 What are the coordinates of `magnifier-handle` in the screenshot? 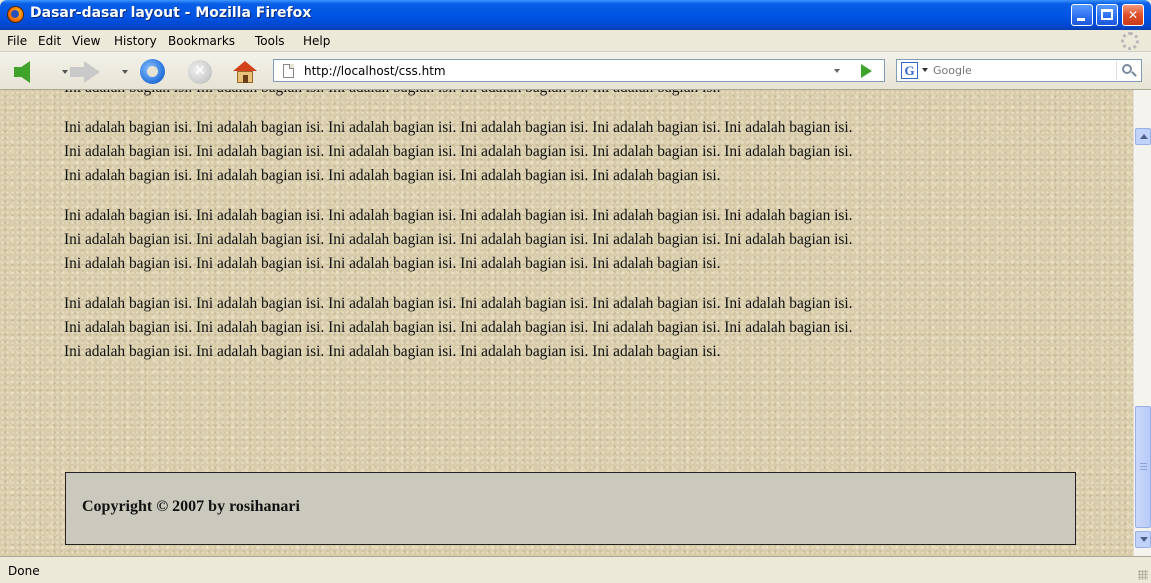 It's located at (1134, 74).